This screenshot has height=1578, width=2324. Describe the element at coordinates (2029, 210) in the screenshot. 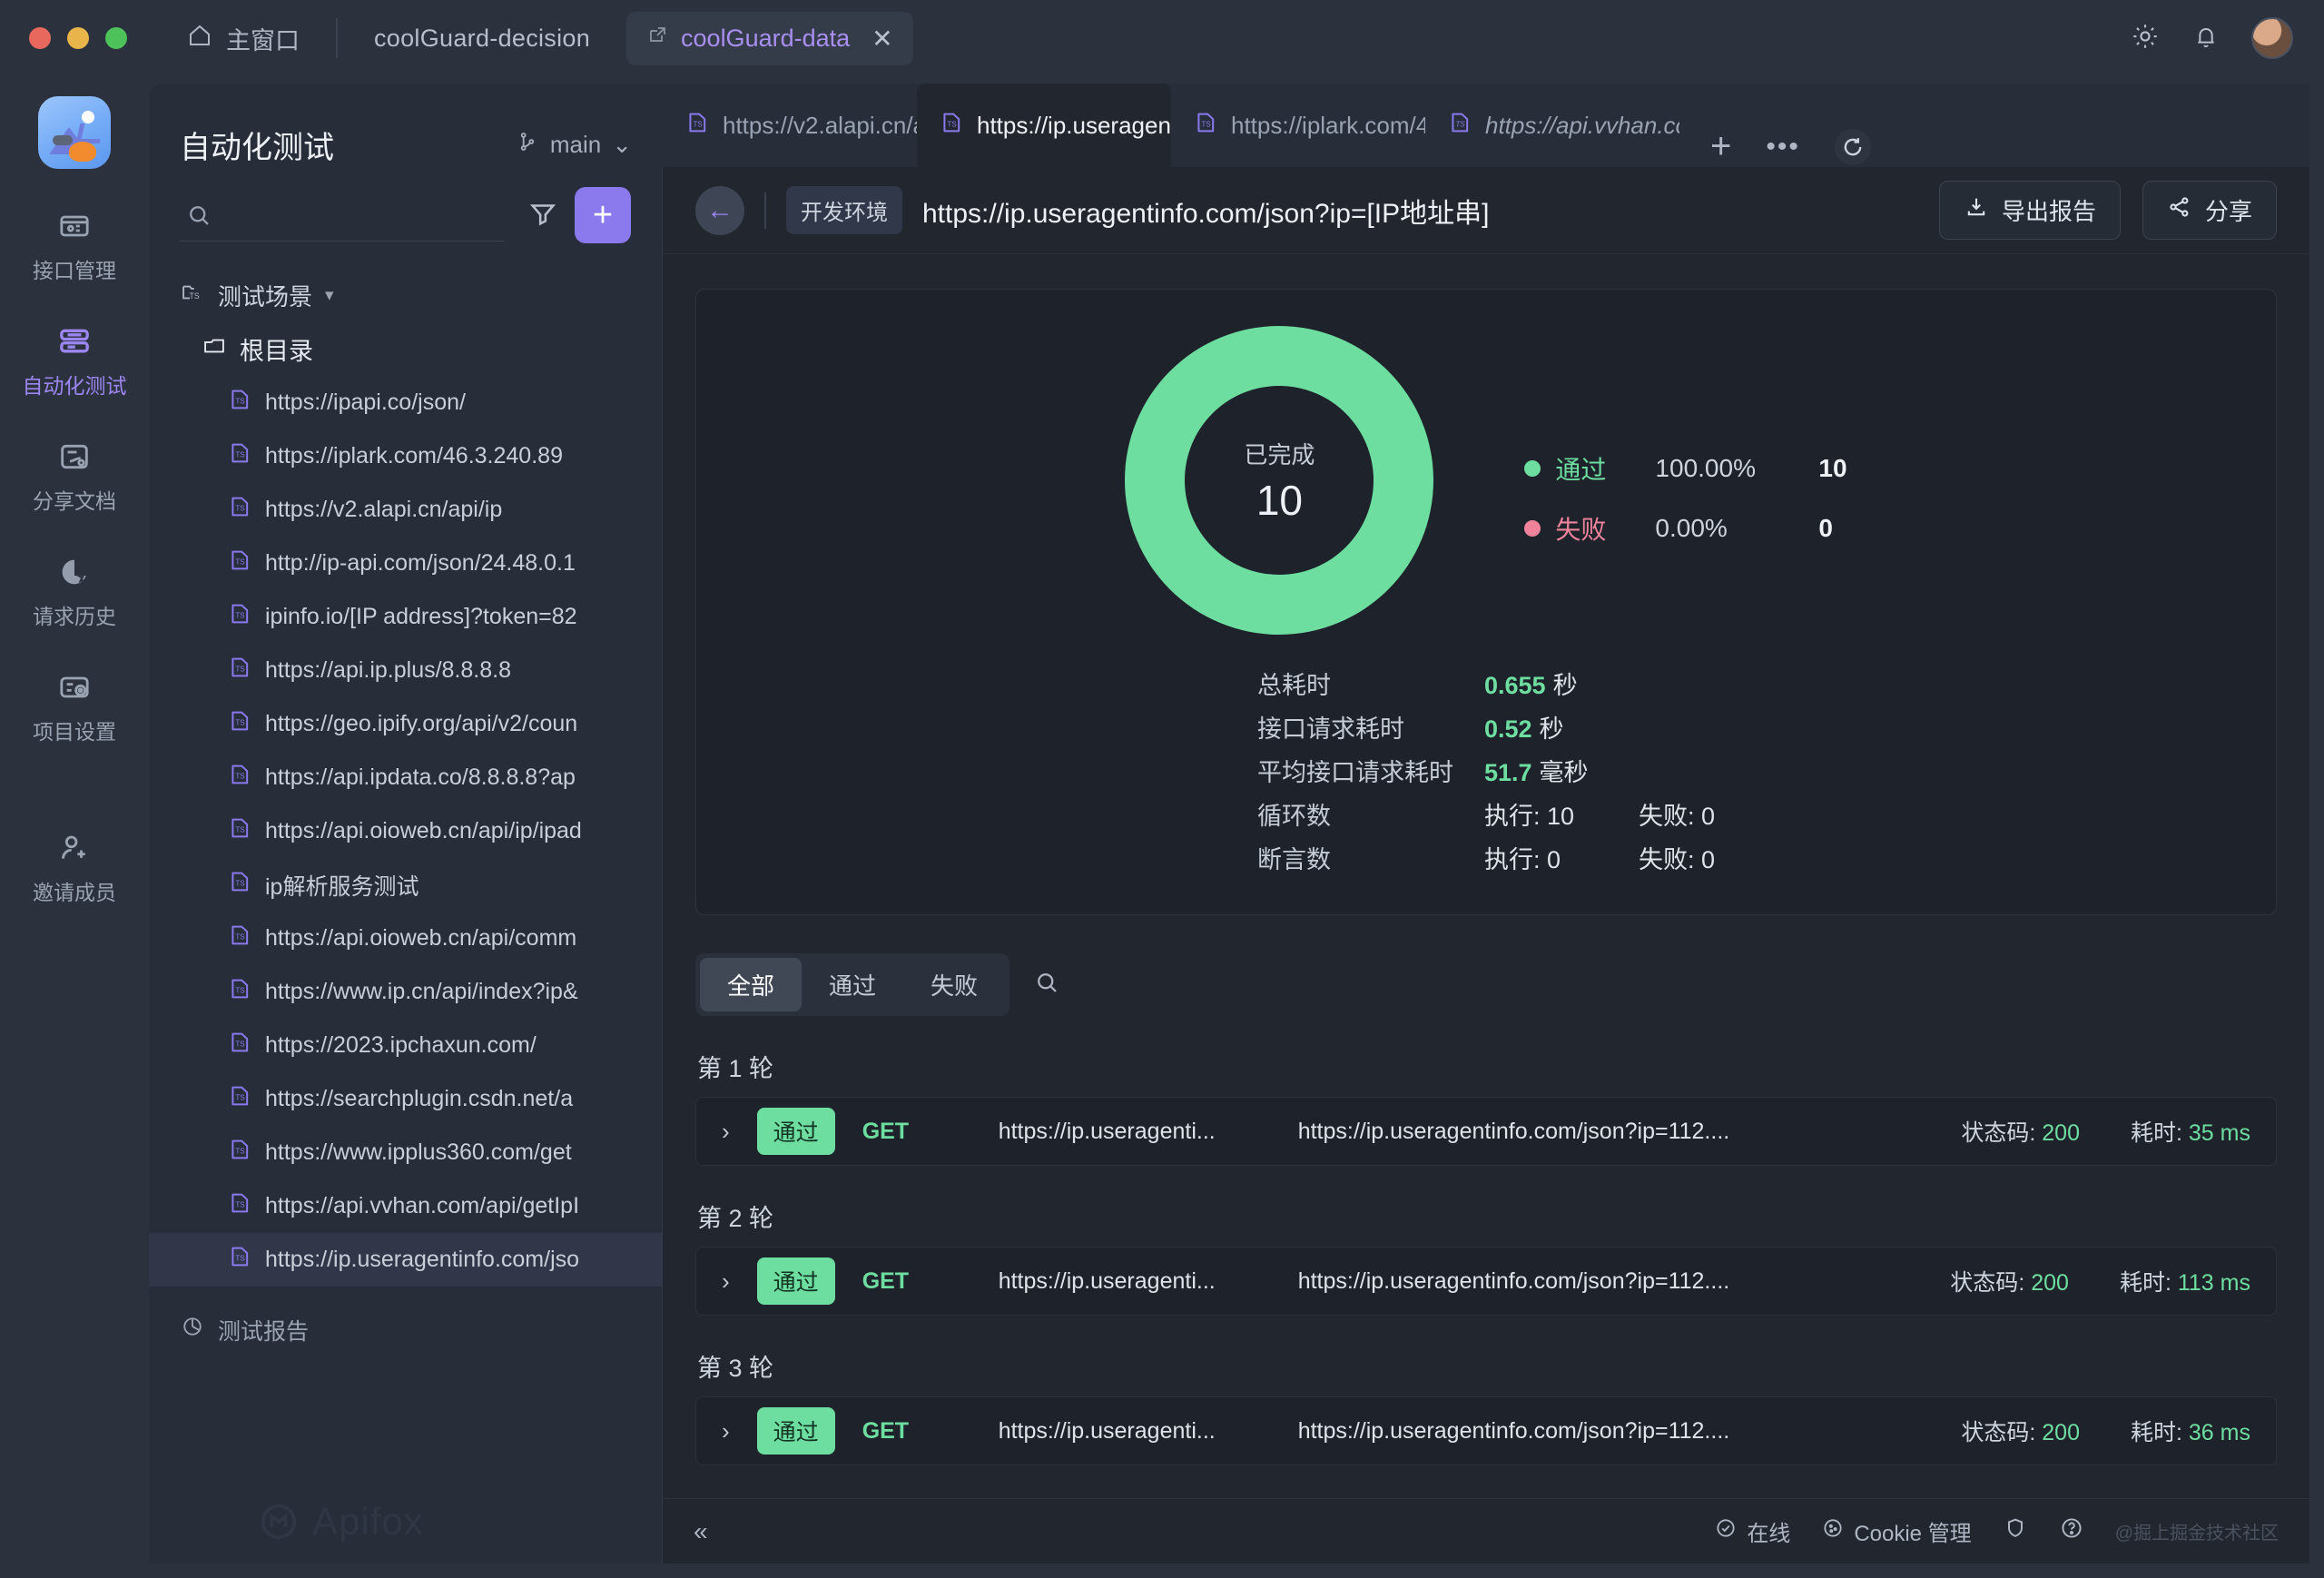

I see `export-report-button: 导出报告` at that location.